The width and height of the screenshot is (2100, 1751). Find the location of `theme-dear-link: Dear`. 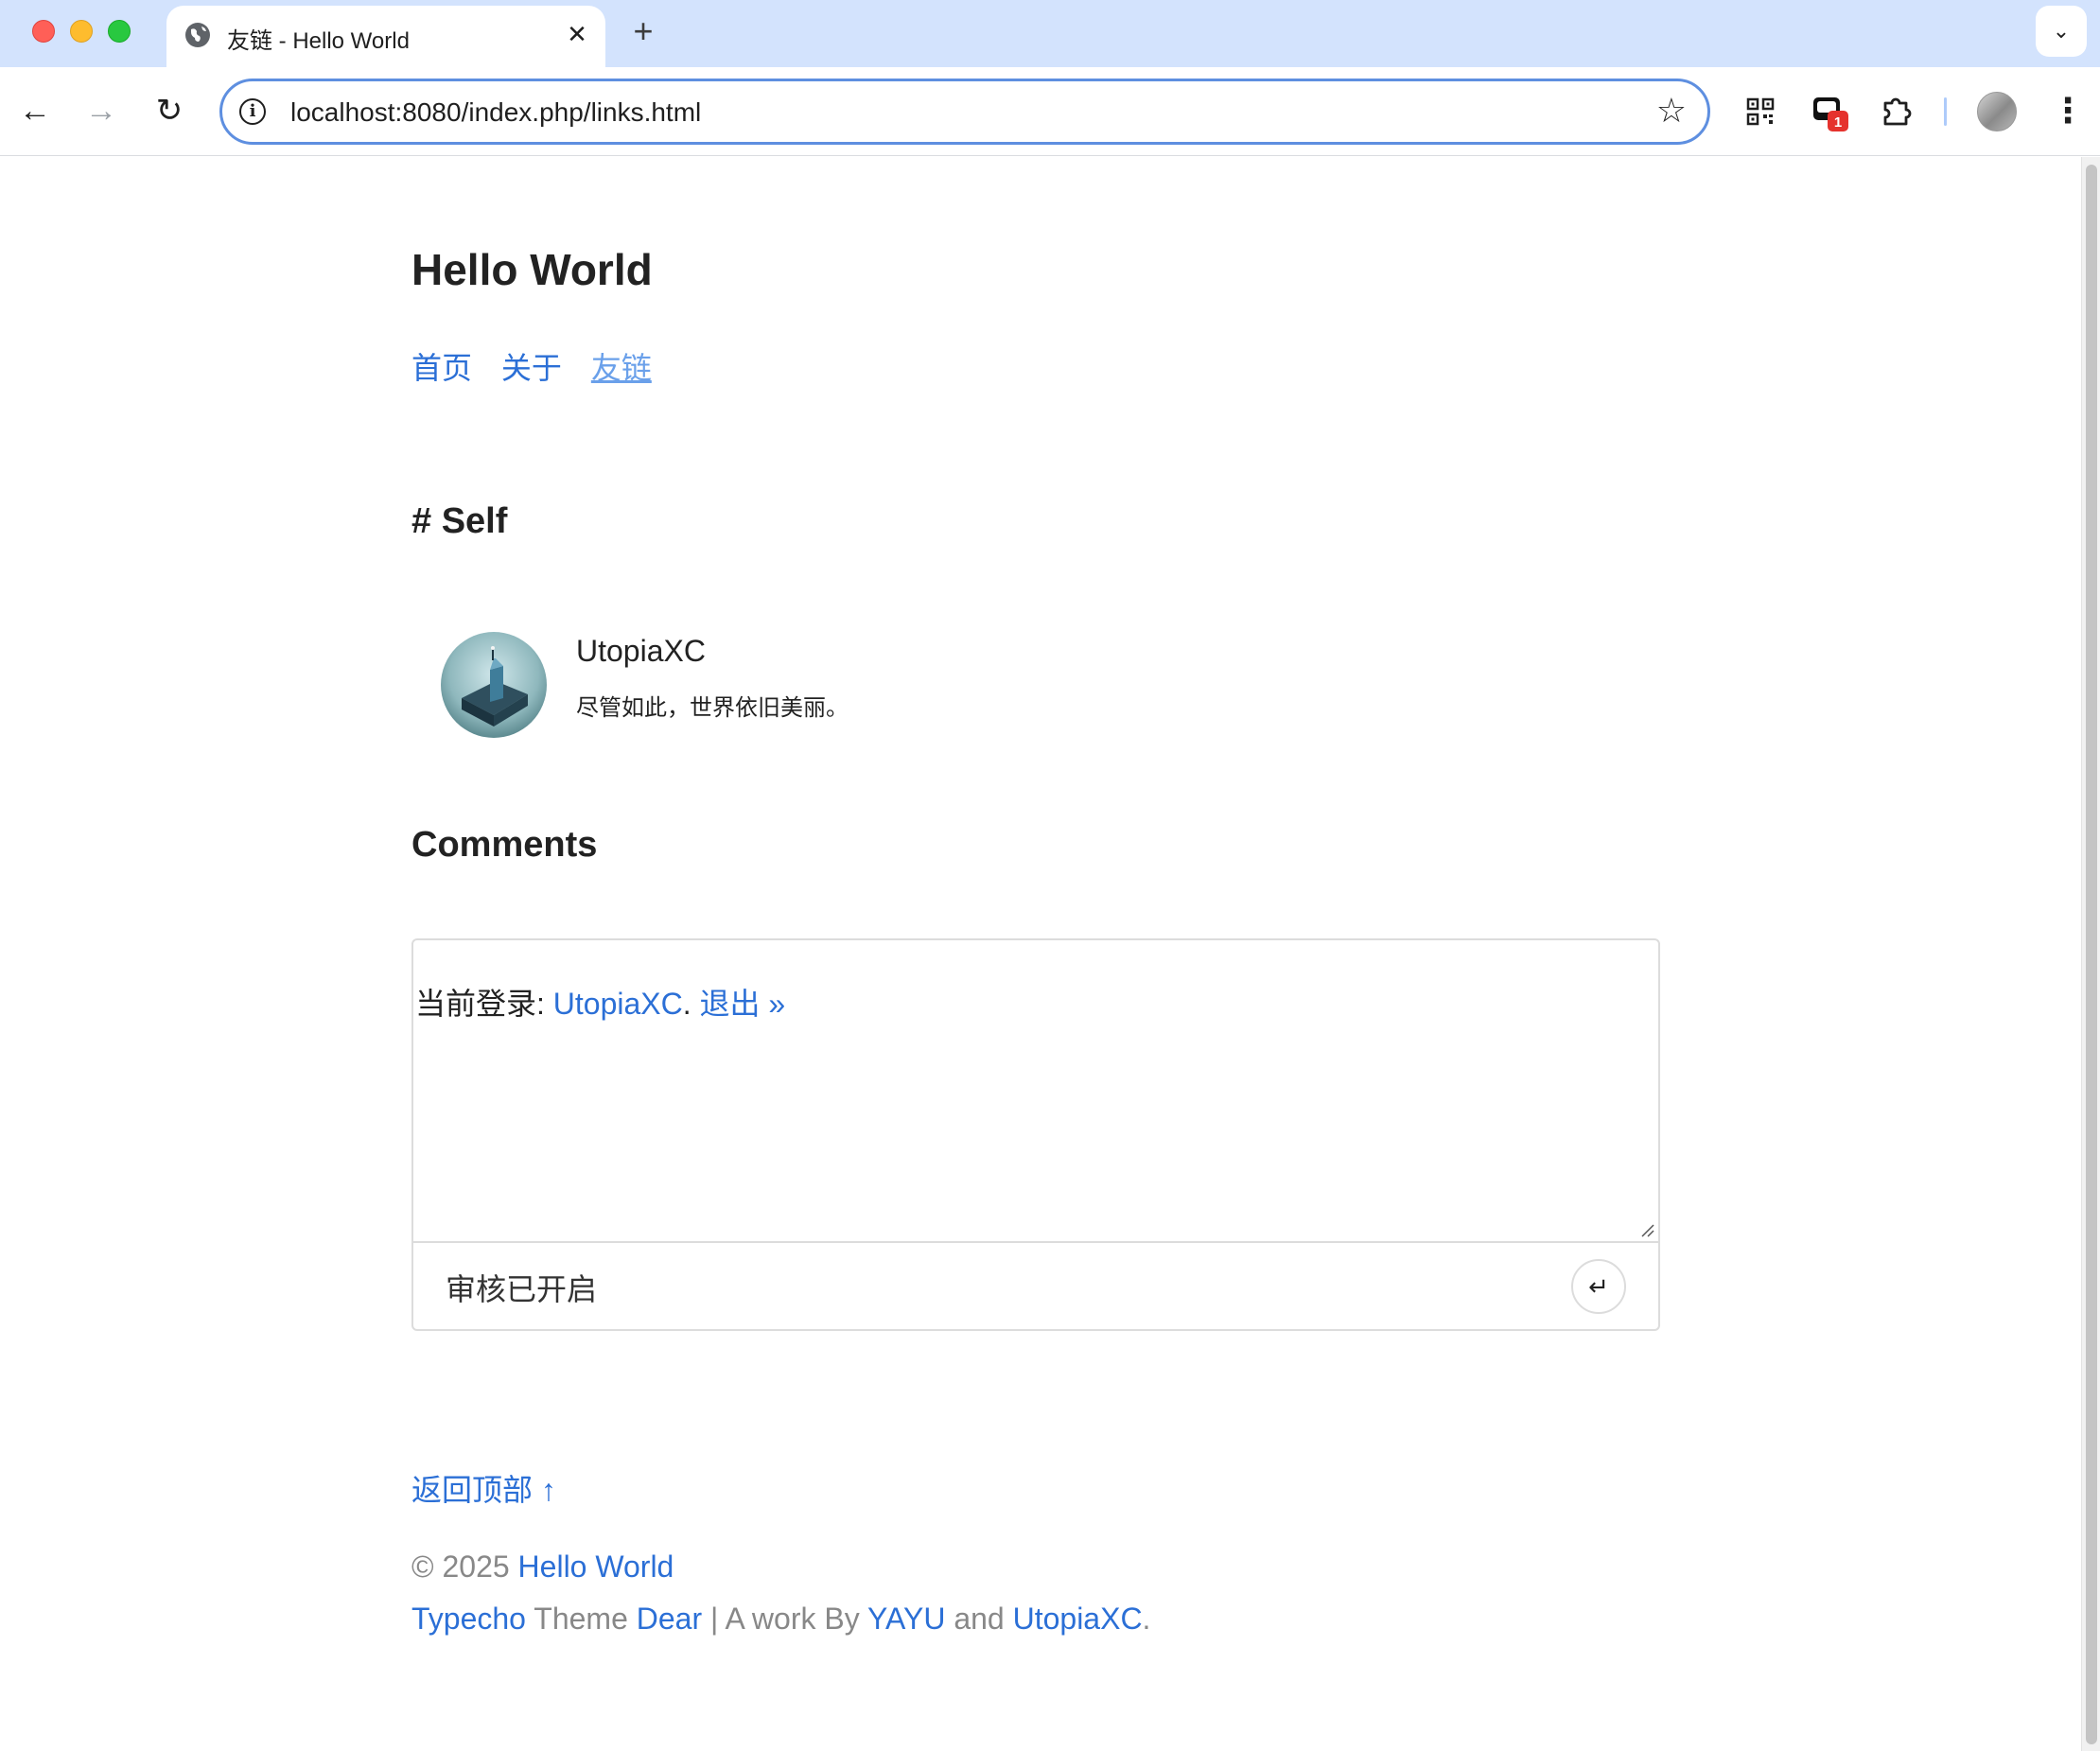

theme-dear-link: Dear is located at coordinates (669, 1619).